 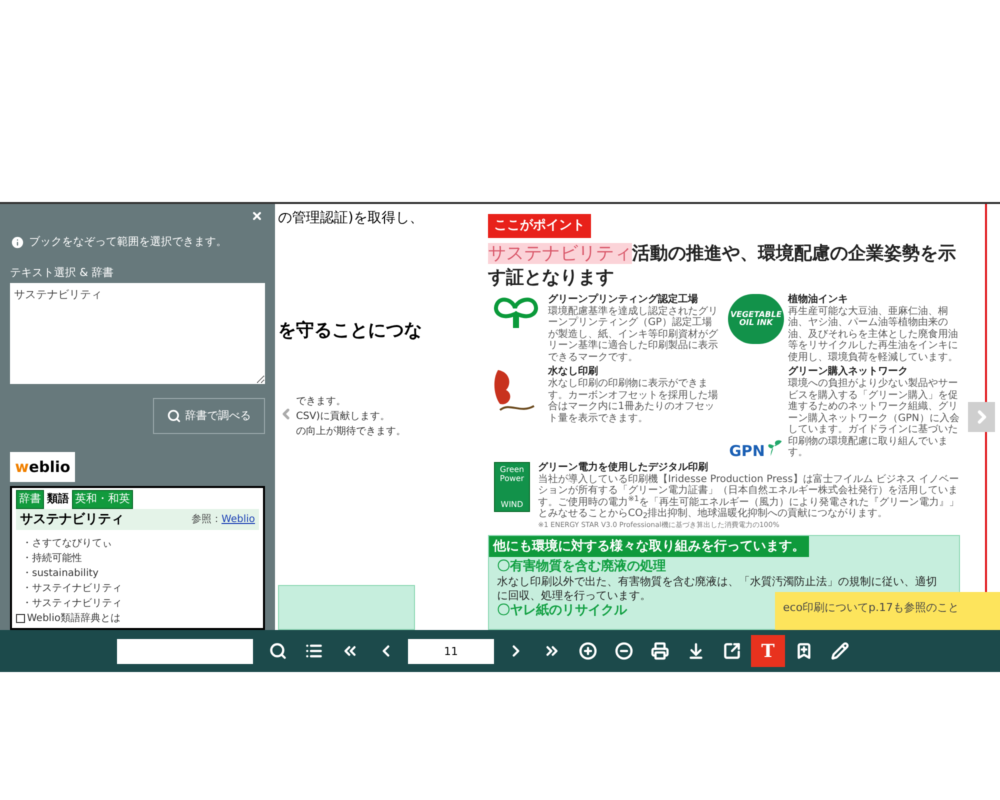 What do you see at coordinates (209, 416) in the screenshot?
I see `lookup-button: 辞書で調べる` at bounding box center [209, 416].